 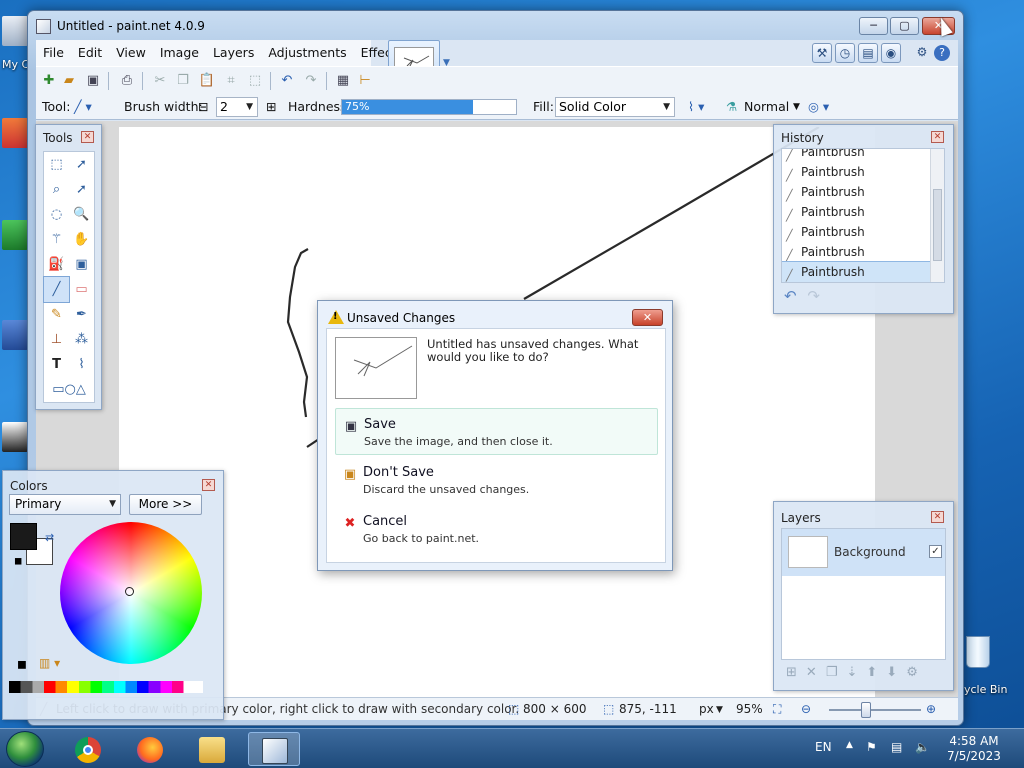 What do you see at coordinates (179, 53) in the screenshot?
I see `menu-image: Image` at bounding box center [179, 53].